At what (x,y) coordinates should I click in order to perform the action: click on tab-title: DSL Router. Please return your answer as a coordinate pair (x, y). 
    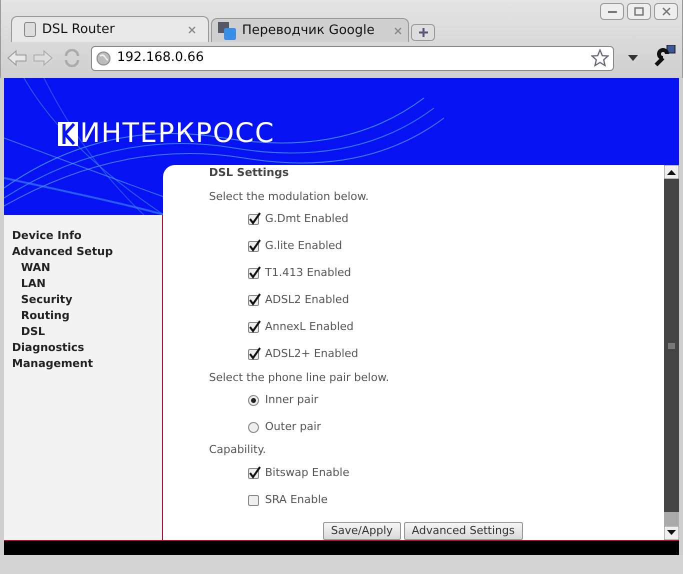
    Looking at the image, I should click on (79, 29).